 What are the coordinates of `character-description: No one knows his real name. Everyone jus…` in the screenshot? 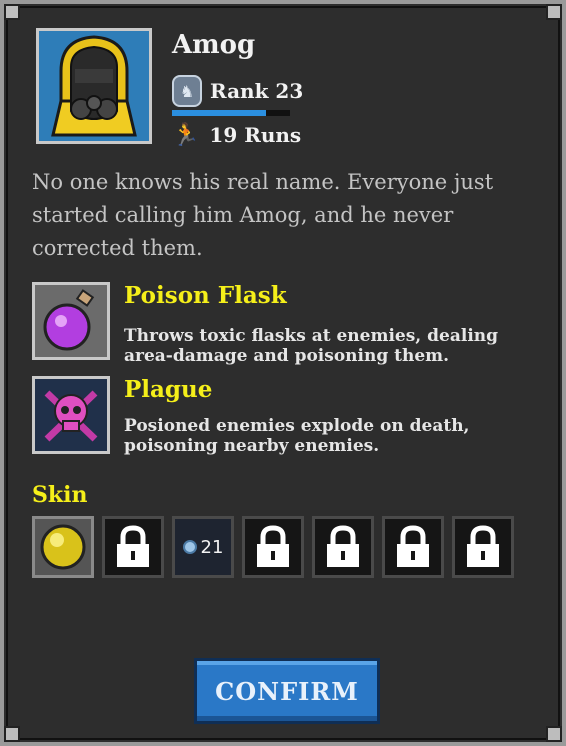 It's located at (263, 215).